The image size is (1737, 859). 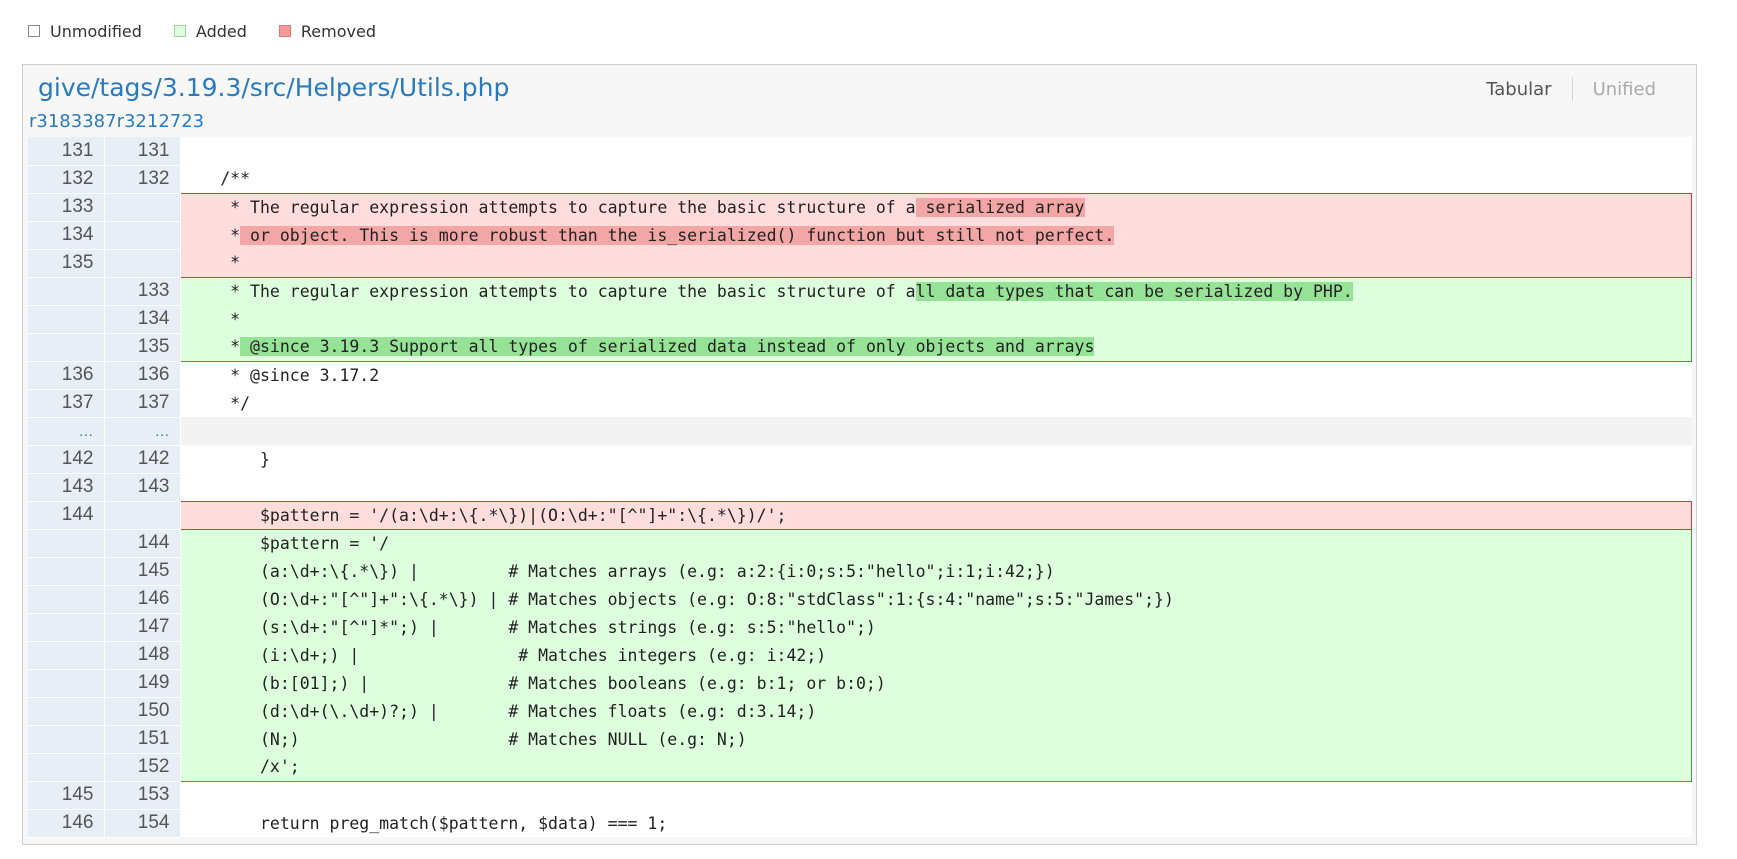 I want to click on diff-row: 145 153, so click(x=860, y=795).